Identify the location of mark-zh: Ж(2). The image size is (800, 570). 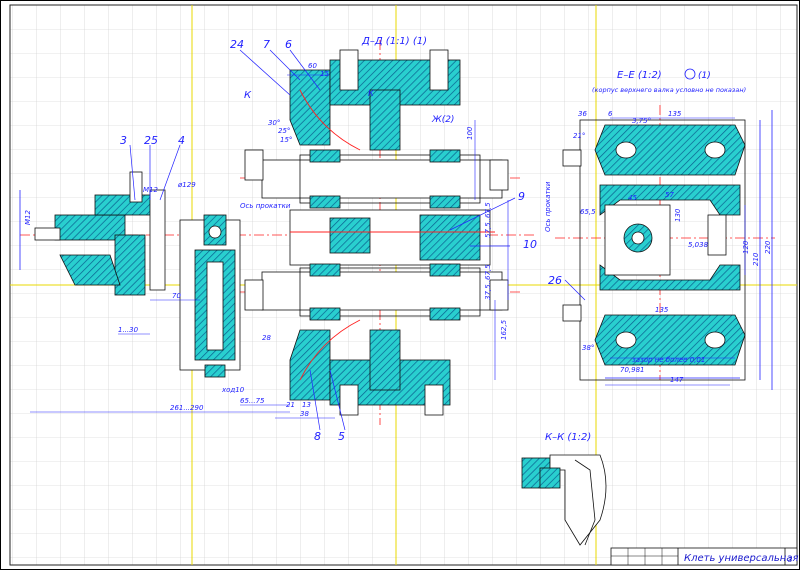
(442, 120).